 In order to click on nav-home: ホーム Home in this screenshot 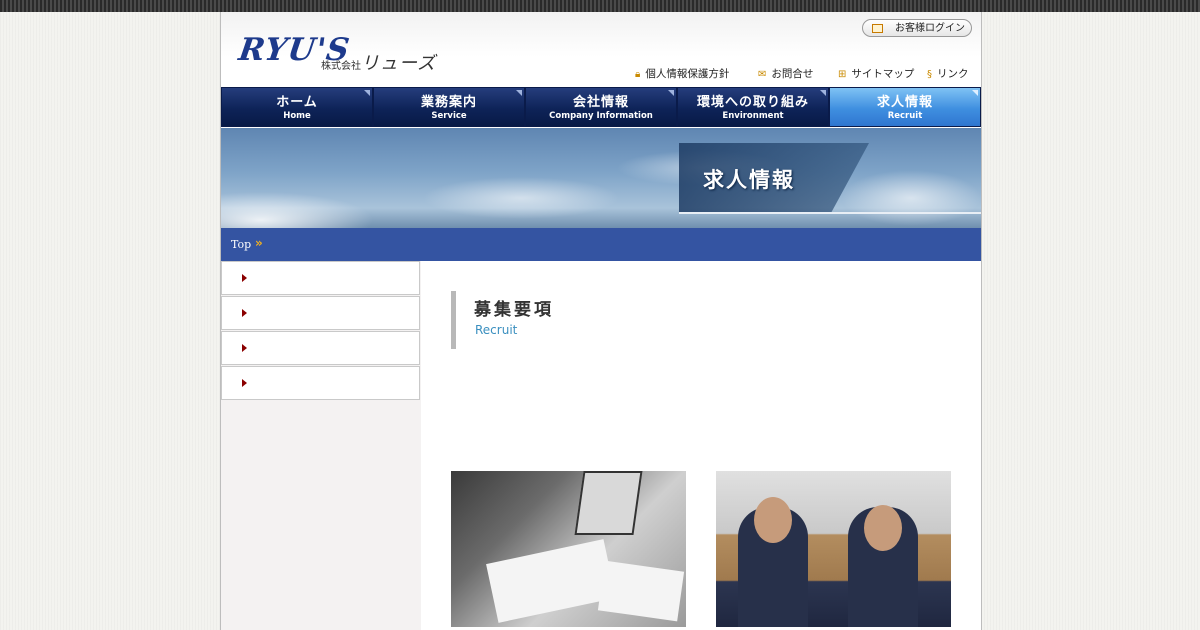, I will do `click(297, 107)`.